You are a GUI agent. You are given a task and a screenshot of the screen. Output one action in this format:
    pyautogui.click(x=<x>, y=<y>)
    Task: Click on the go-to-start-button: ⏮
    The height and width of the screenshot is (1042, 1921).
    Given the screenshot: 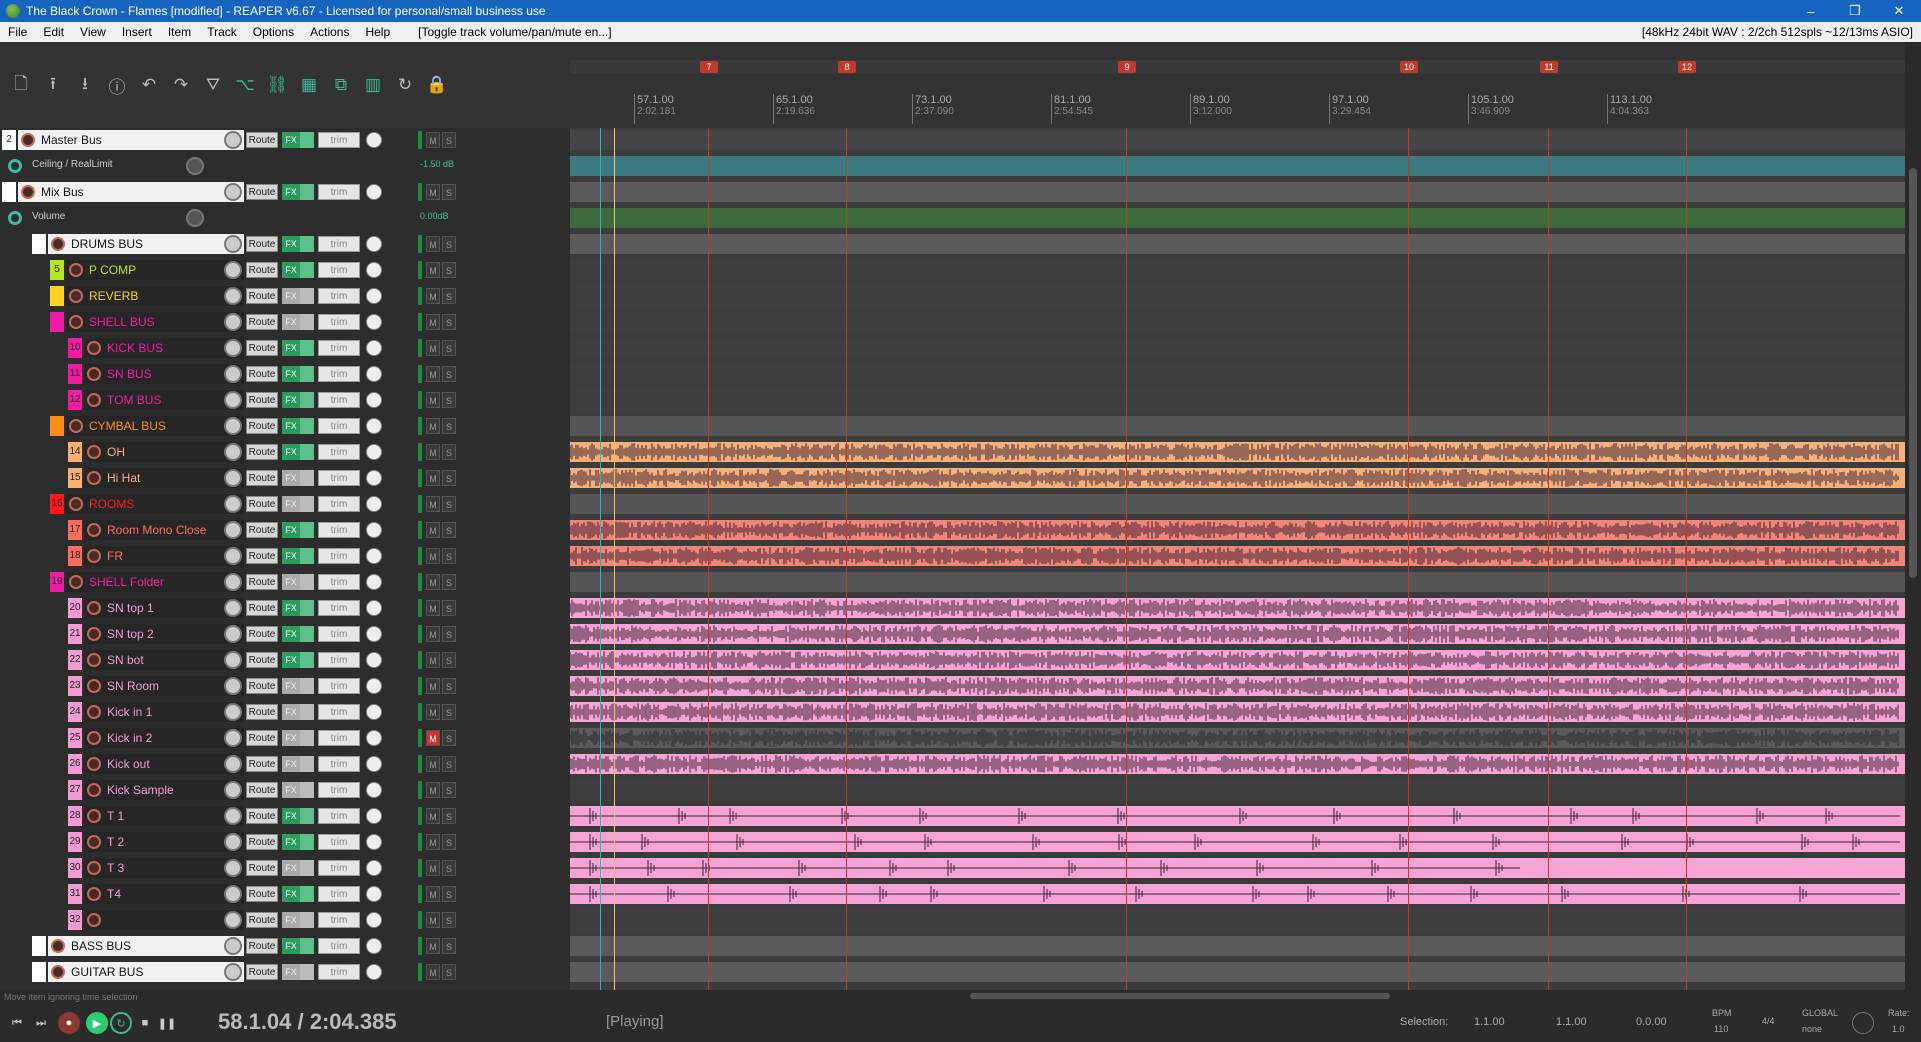 What is the action you would take?
    pyautogui.click(x=17, y=1023)
    